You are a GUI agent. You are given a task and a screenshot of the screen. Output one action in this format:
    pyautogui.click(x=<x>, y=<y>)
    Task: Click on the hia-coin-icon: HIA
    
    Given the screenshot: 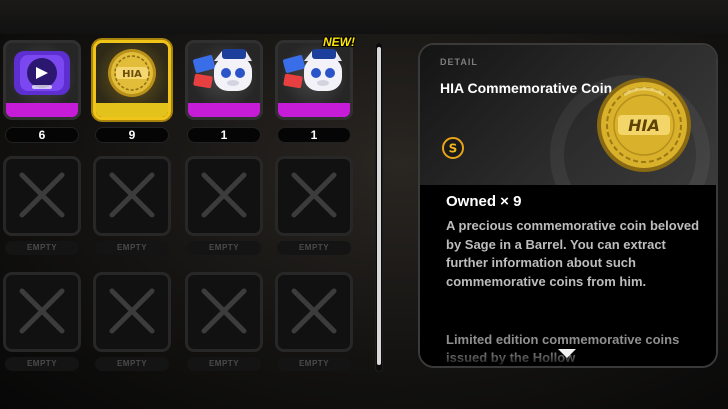 What is the action you would take?
    pyautogui.click(x=132, y=73)
    